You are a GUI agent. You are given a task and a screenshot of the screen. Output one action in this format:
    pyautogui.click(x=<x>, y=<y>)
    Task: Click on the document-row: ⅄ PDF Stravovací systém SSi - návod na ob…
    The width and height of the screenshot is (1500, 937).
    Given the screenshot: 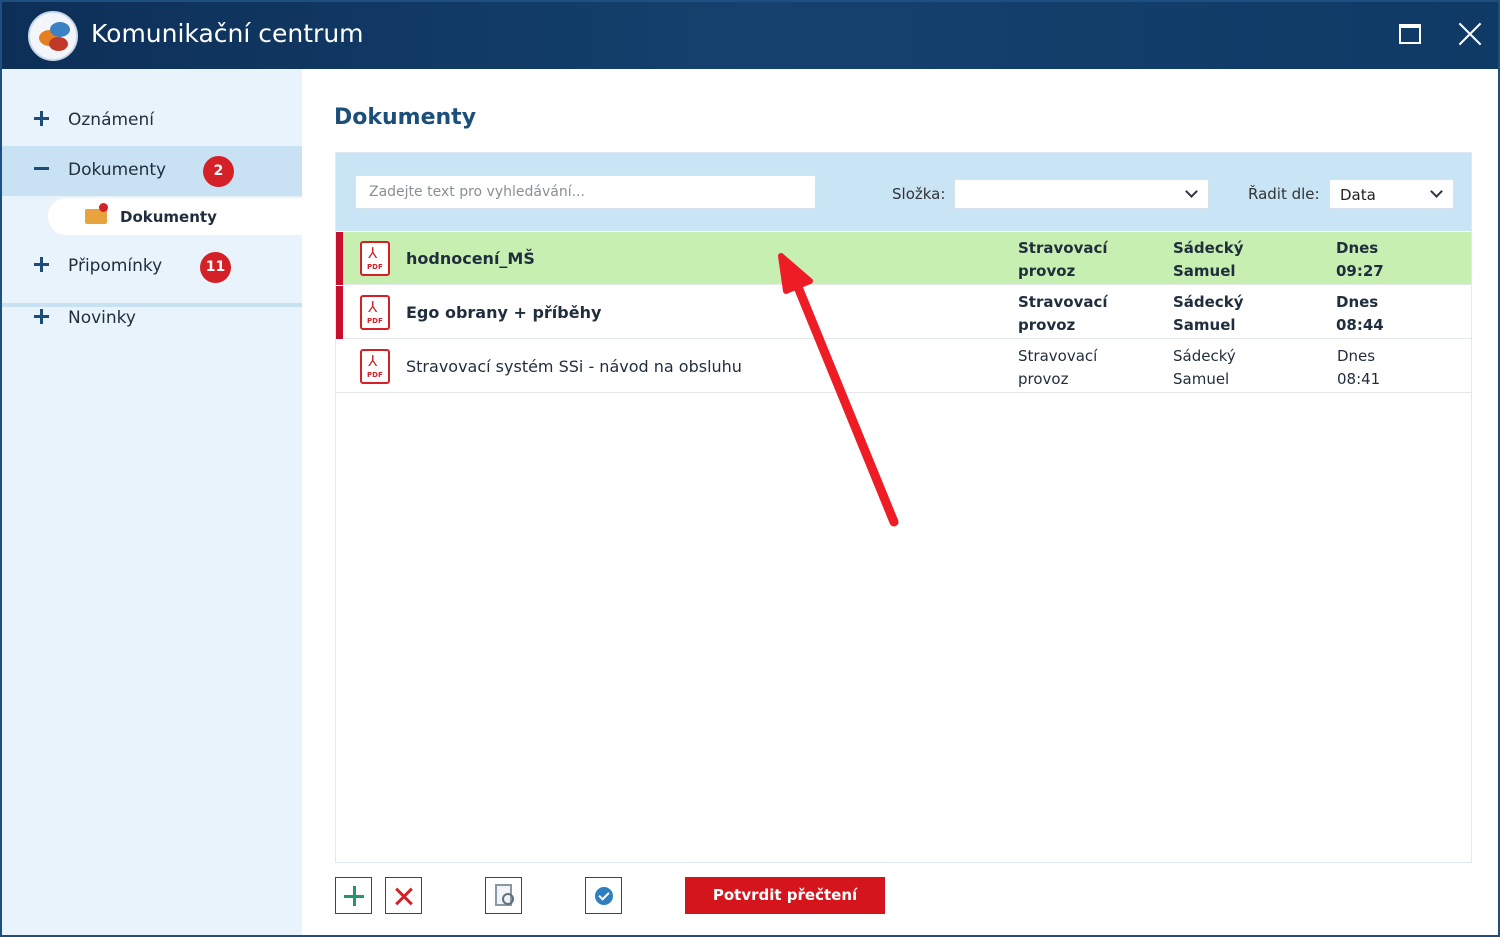 What is the action you would take?
    pyautogui.click(x=903, y=366)
    